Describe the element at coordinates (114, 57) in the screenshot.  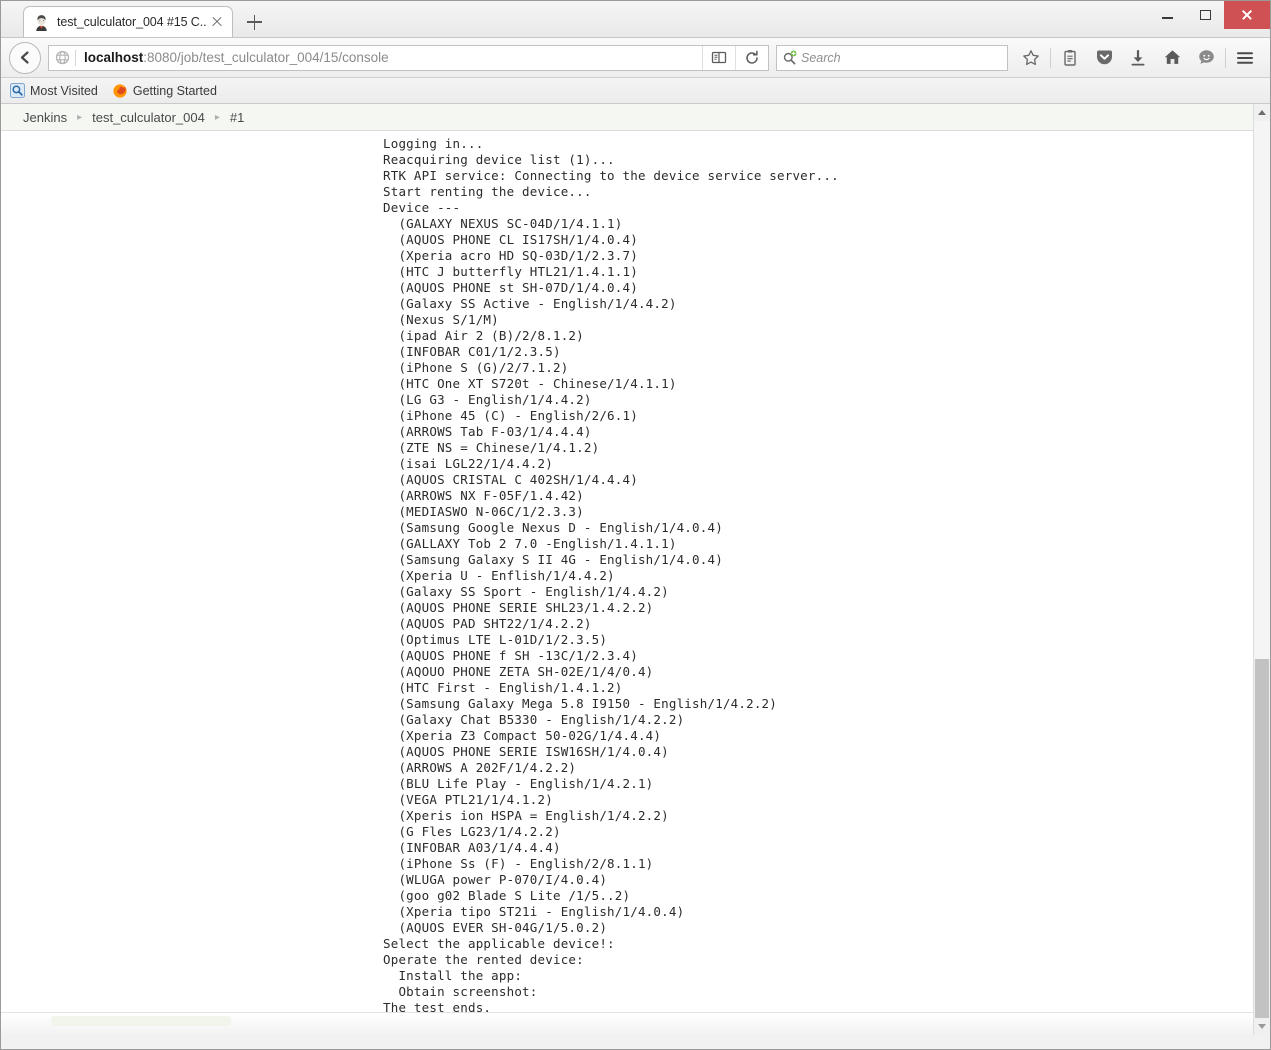
I see `url-host: localhost` at that location.